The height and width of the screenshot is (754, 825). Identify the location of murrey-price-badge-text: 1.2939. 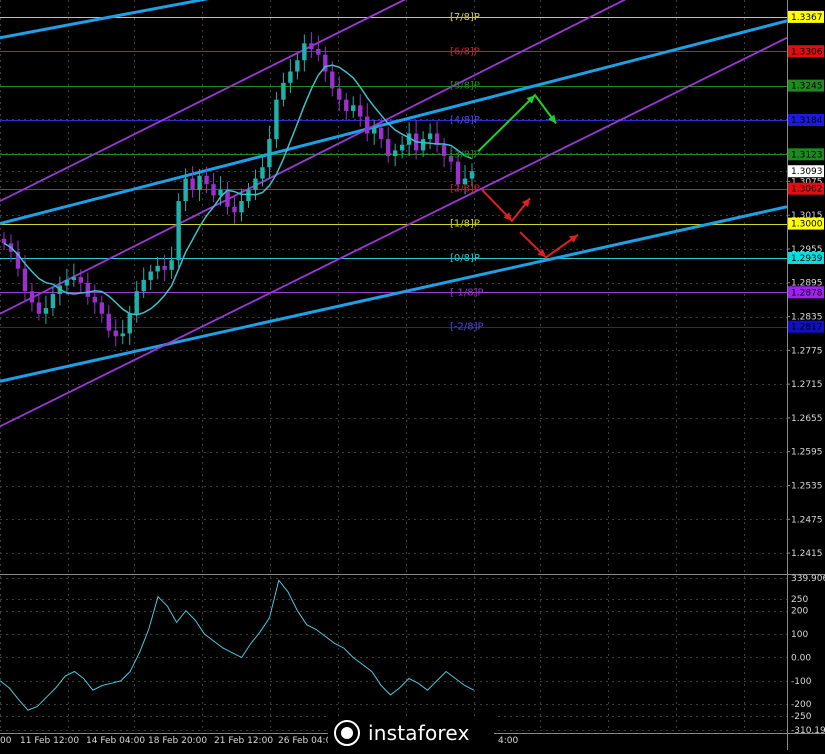
(807, 259).